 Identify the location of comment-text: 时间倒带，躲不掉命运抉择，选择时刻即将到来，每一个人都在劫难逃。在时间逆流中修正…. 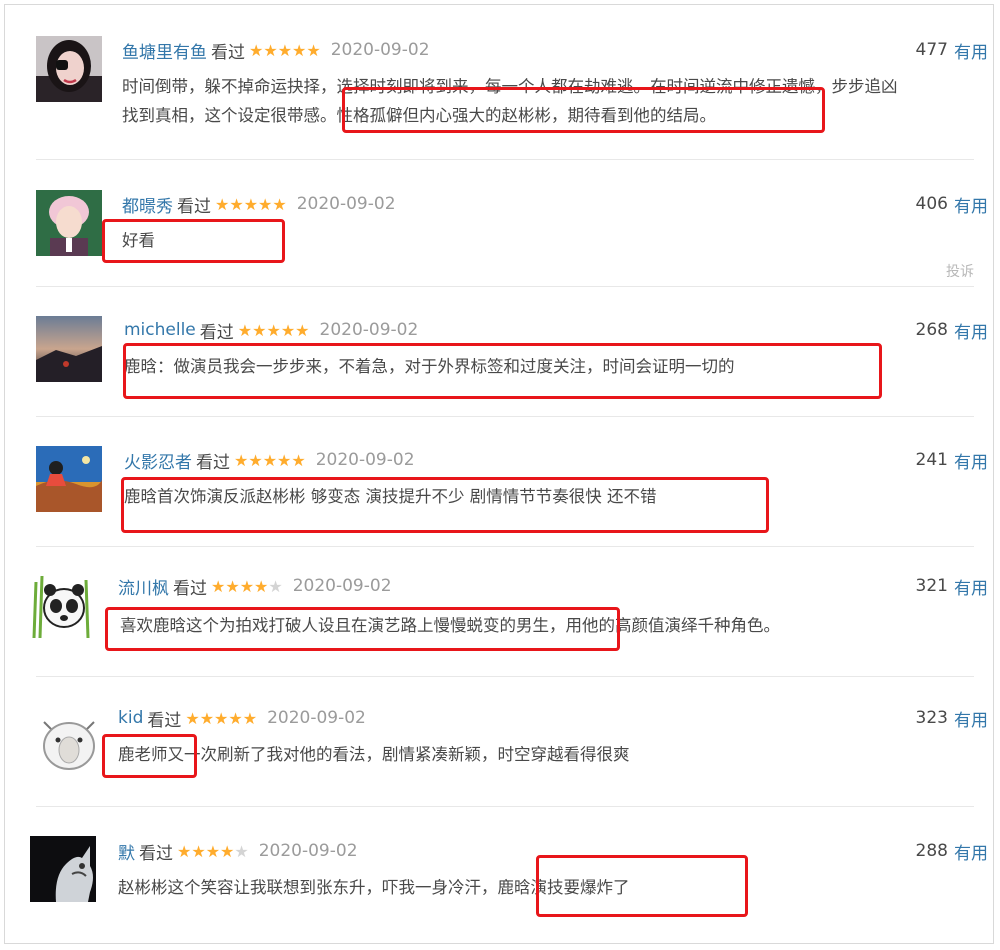
(510, 101).